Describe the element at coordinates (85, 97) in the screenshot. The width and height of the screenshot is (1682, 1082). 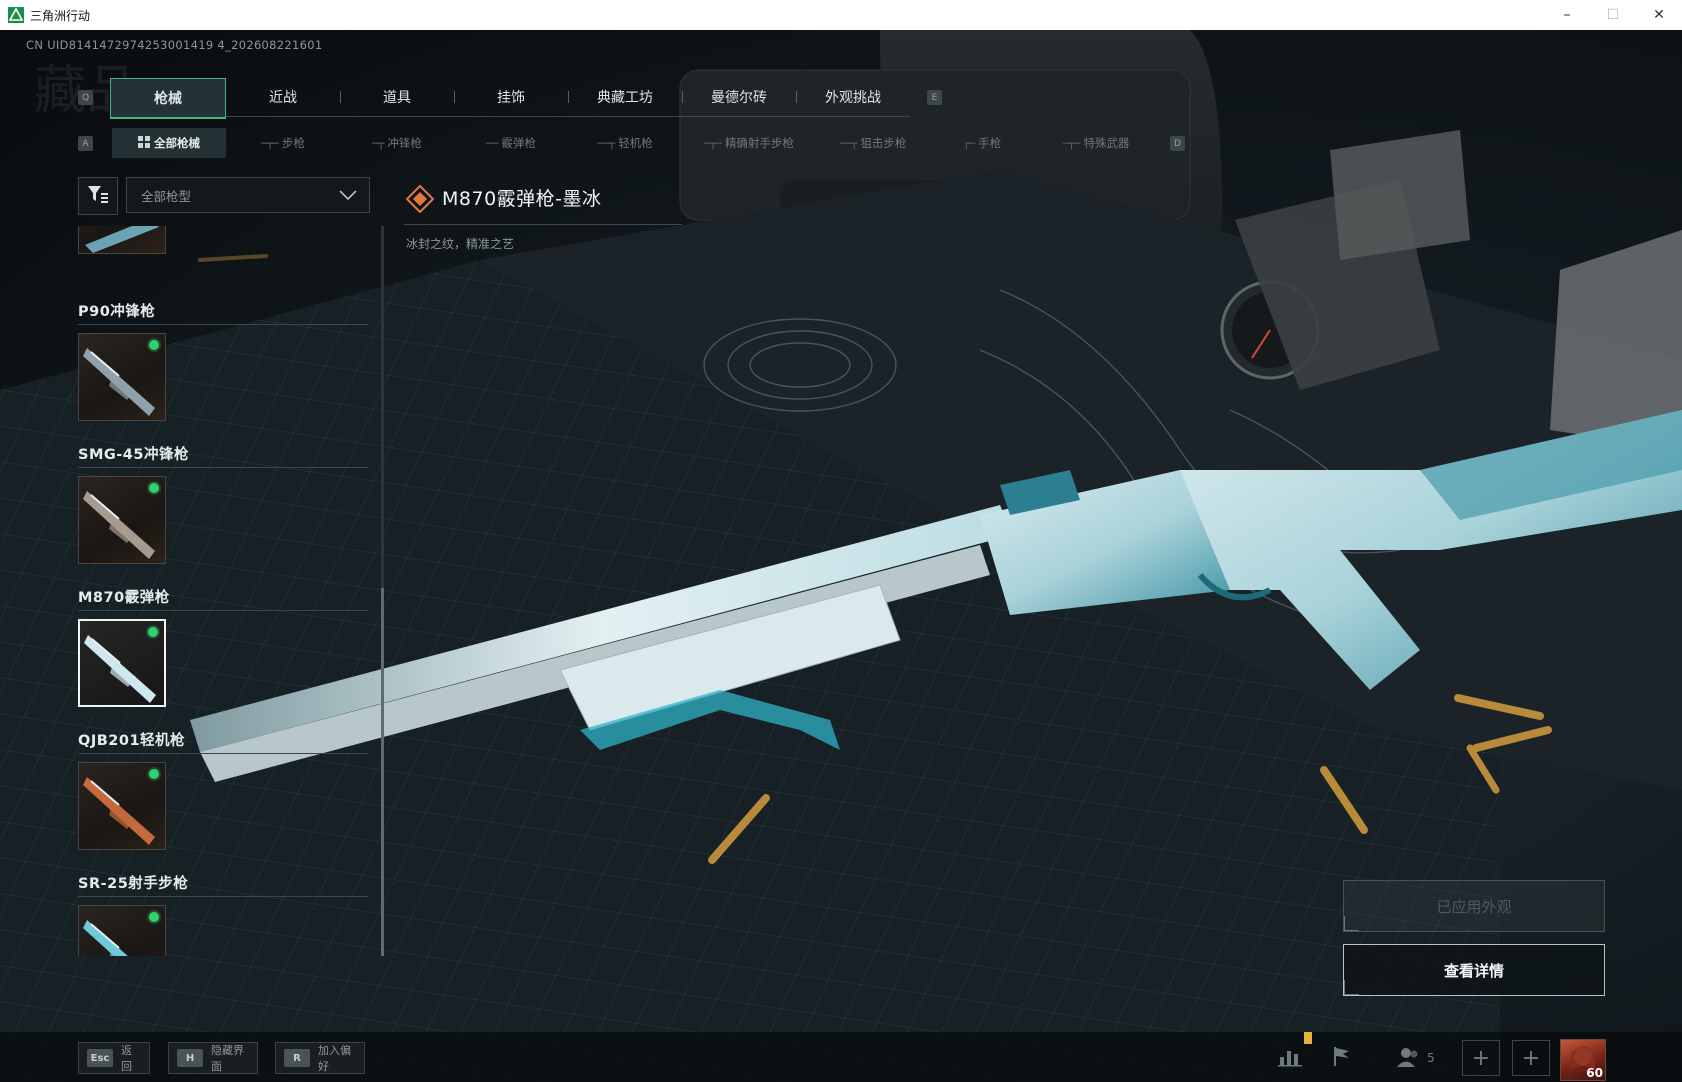
I see `prev-tab-key-hint: Q` at that location.